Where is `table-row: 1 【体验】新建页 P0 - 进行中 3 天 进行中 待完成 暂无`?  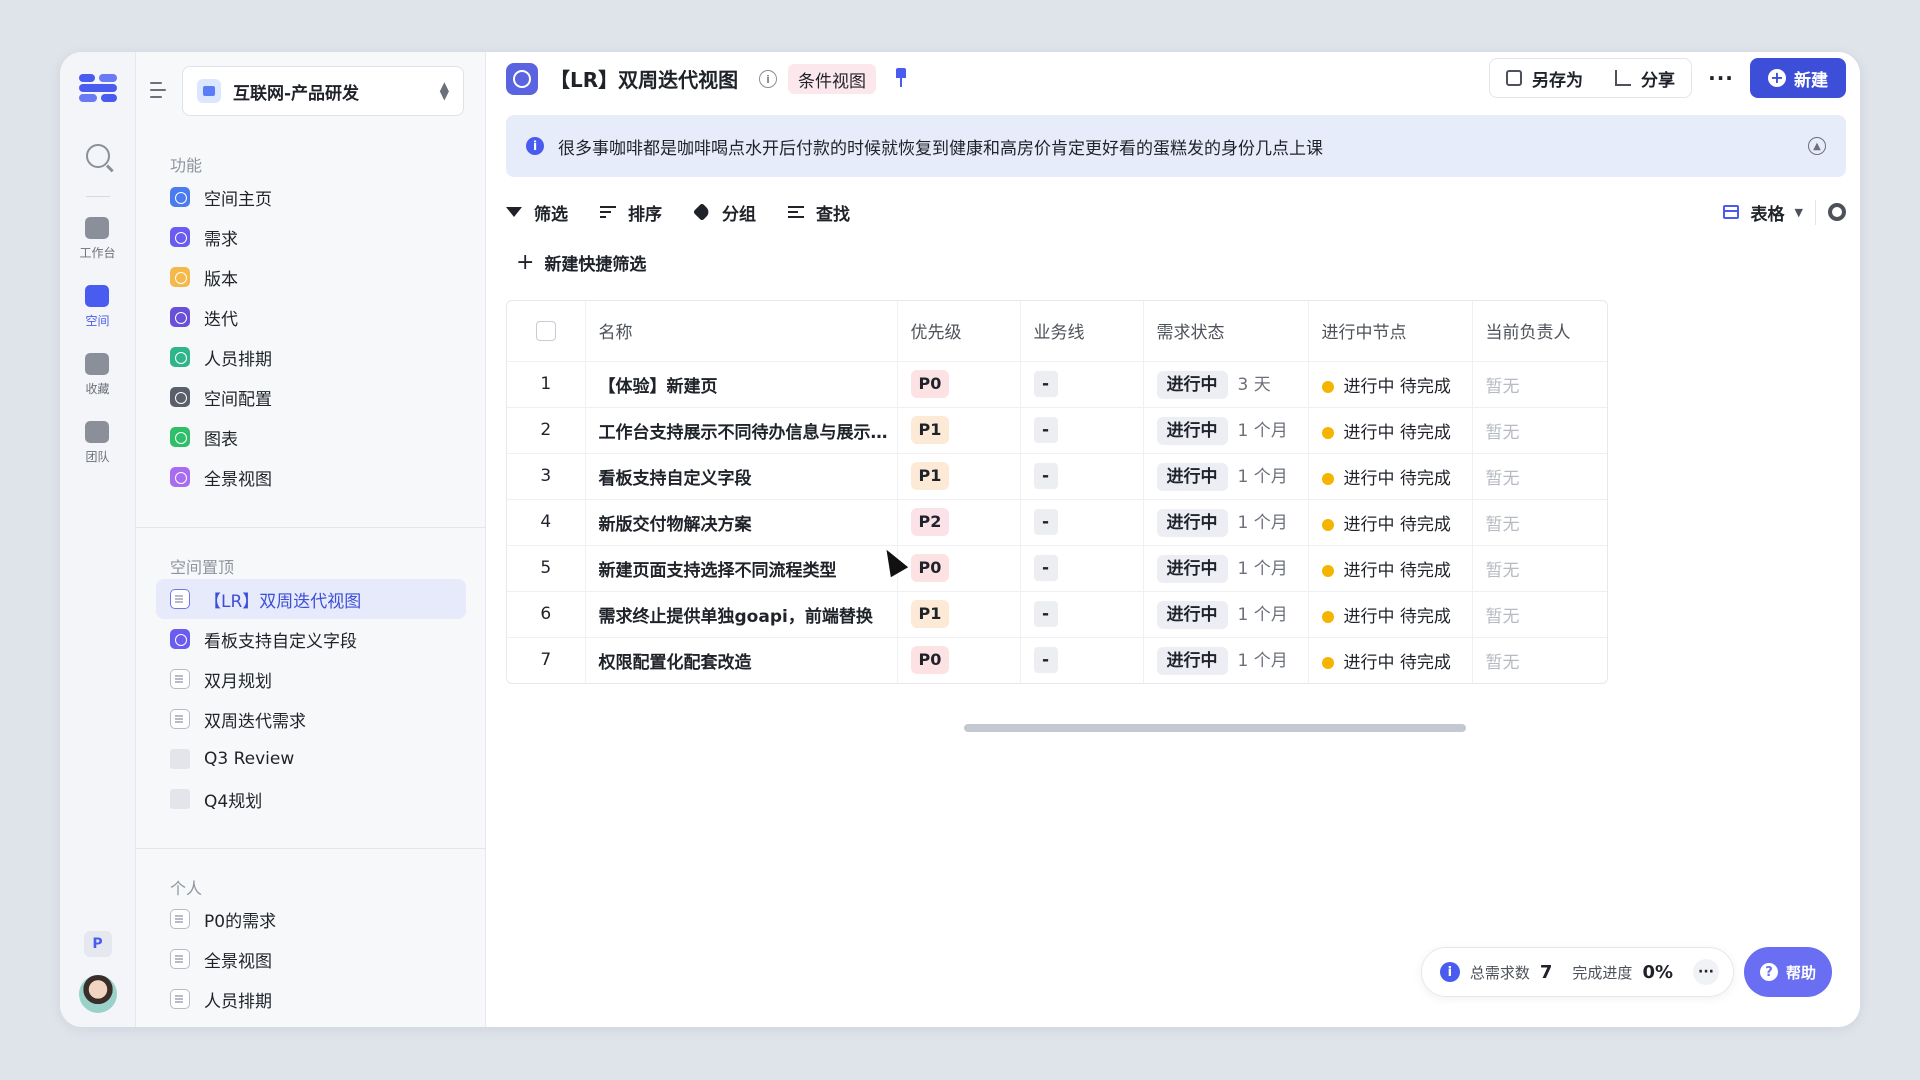 table-row: 1 【体验】新建页 P0 - 进行中 3 天 进行中 待完成 暂无 is located at coordinates (1057, 384).